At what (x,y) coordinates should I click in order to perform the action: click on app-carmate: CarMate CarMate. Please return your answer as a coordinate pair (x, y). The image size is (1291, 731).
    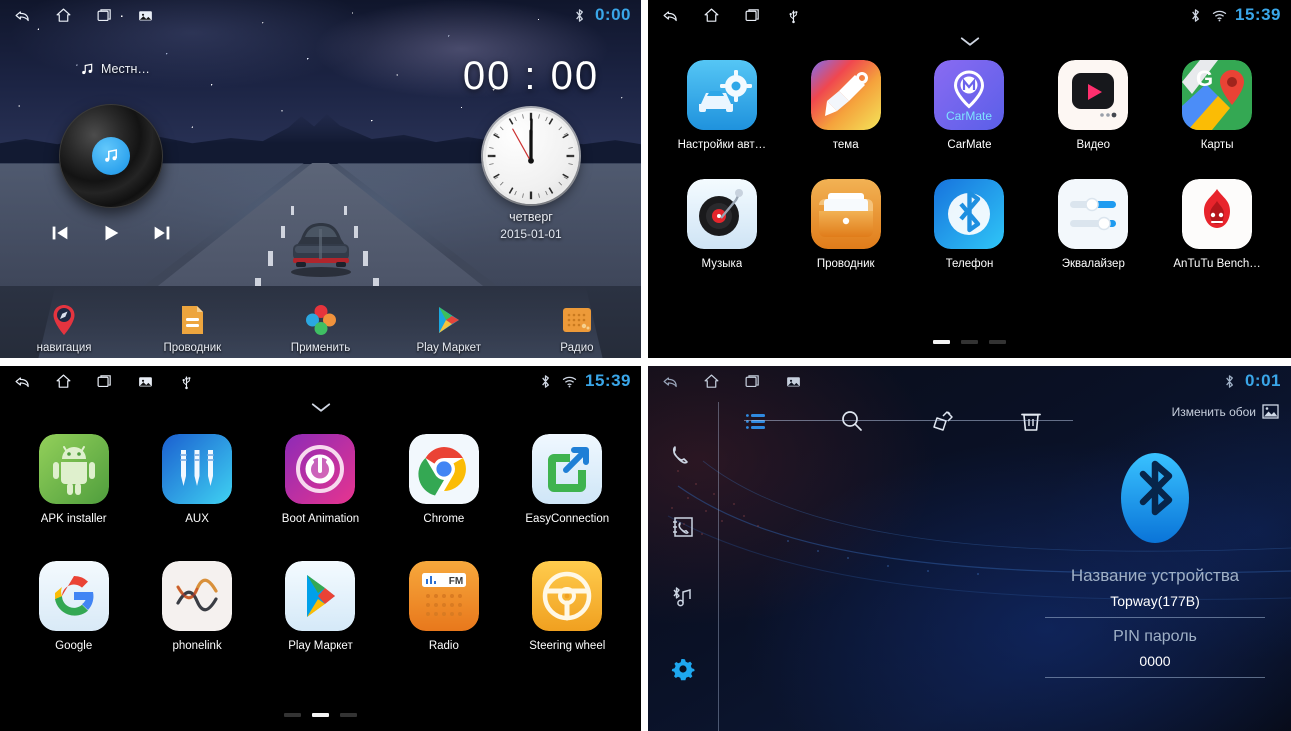
    Looking at the image, I should click on (969, 105).